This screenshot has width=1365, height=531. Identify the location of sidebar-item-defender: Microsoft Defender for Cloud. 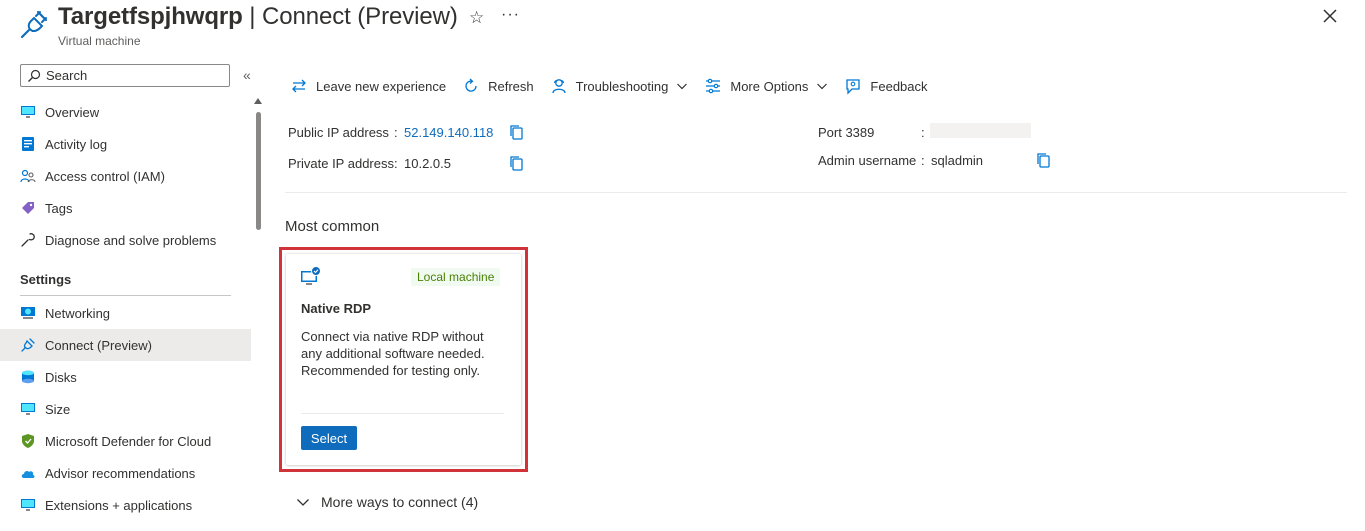
(125, 441).